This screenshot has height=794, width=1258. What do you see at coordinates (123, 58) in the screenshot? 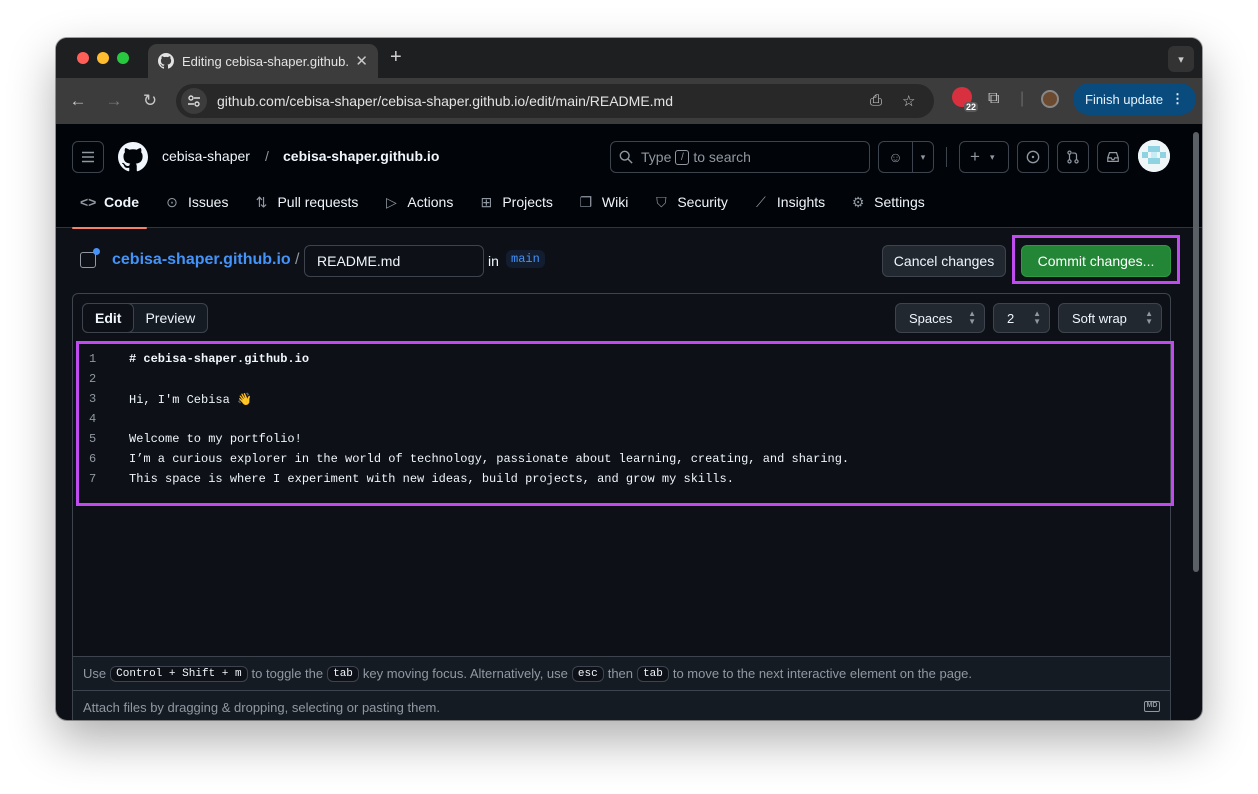
I see `zoom-window-button` at bounding box center [123, 58].